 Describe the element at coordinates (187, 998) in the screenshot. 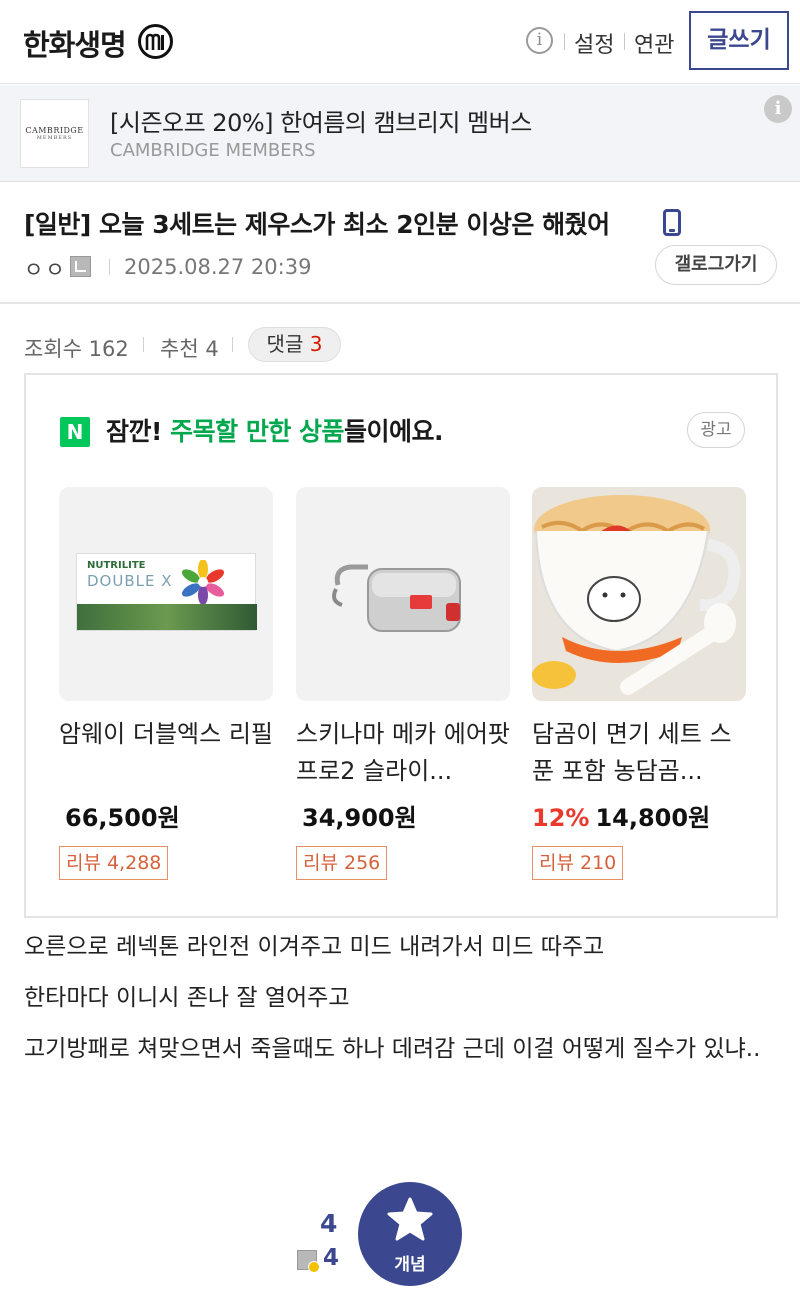

I see `post-paragraph: 한타마다 이니시 존나 잘 열어주고` at that location.